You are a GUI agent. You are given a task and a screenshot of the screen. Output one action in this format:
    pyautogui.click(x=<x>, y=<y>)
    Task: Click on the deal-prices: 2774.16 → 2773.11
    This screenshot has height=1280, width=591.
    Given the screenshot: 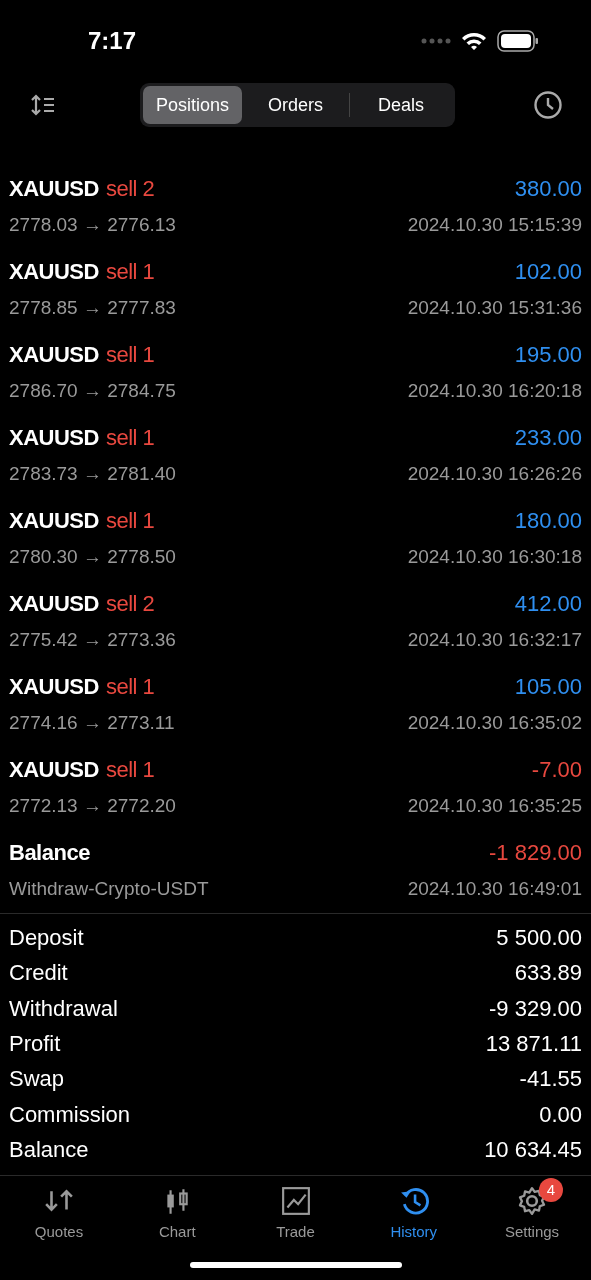 What is the action you would take?
    pyautogui.click(x=92, y=722)
    